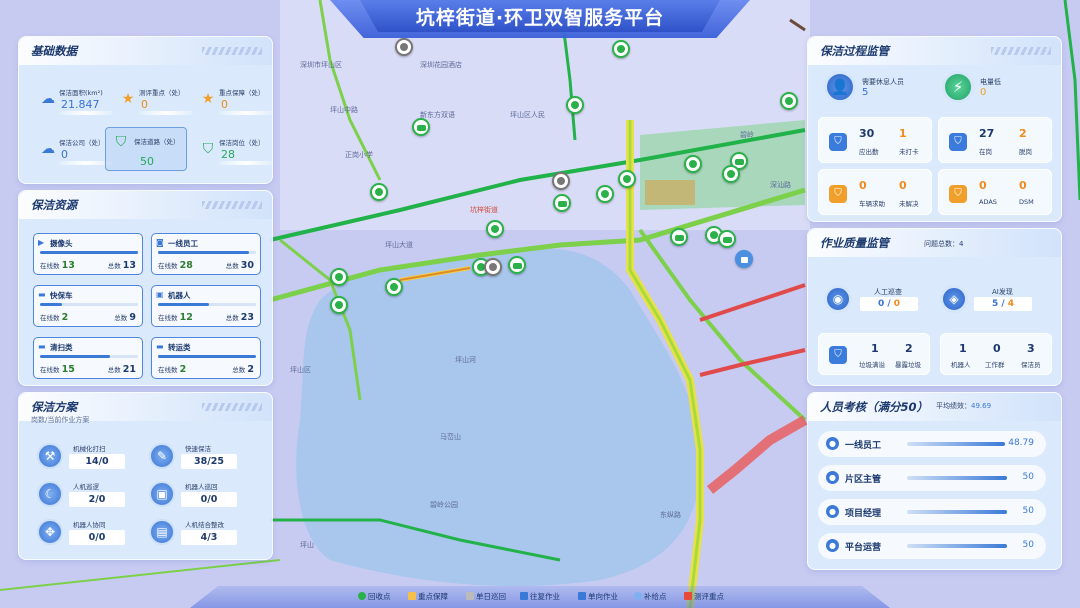 This screenshot has width=1080, height=608. Describe the element at coordinates (854, 51) in the screenshot. I see `panel-title: 保洁过程监管` at that location.